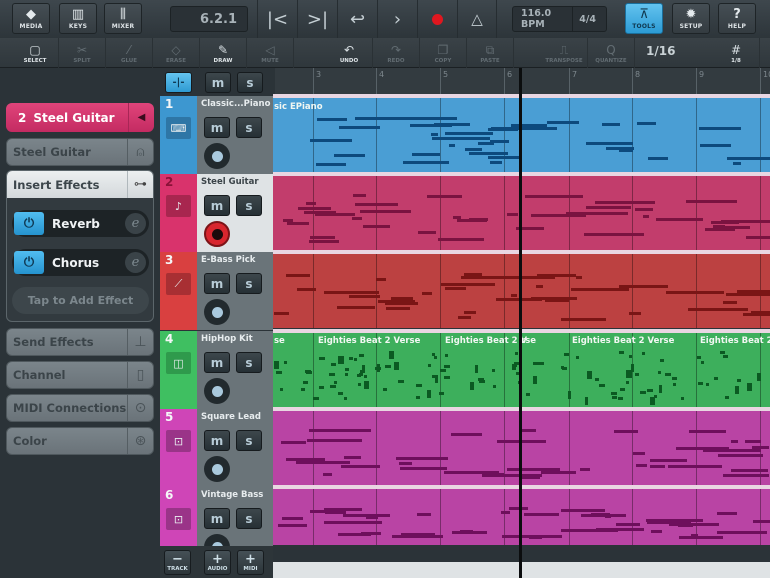 The width and height of the screenshot is (770, 578). What do you see at coordinates (216, 135) in the screenshot?
I see `track-header-1: 1 ⌨ Classic...Piano m s` at bounding box center [216, 135].